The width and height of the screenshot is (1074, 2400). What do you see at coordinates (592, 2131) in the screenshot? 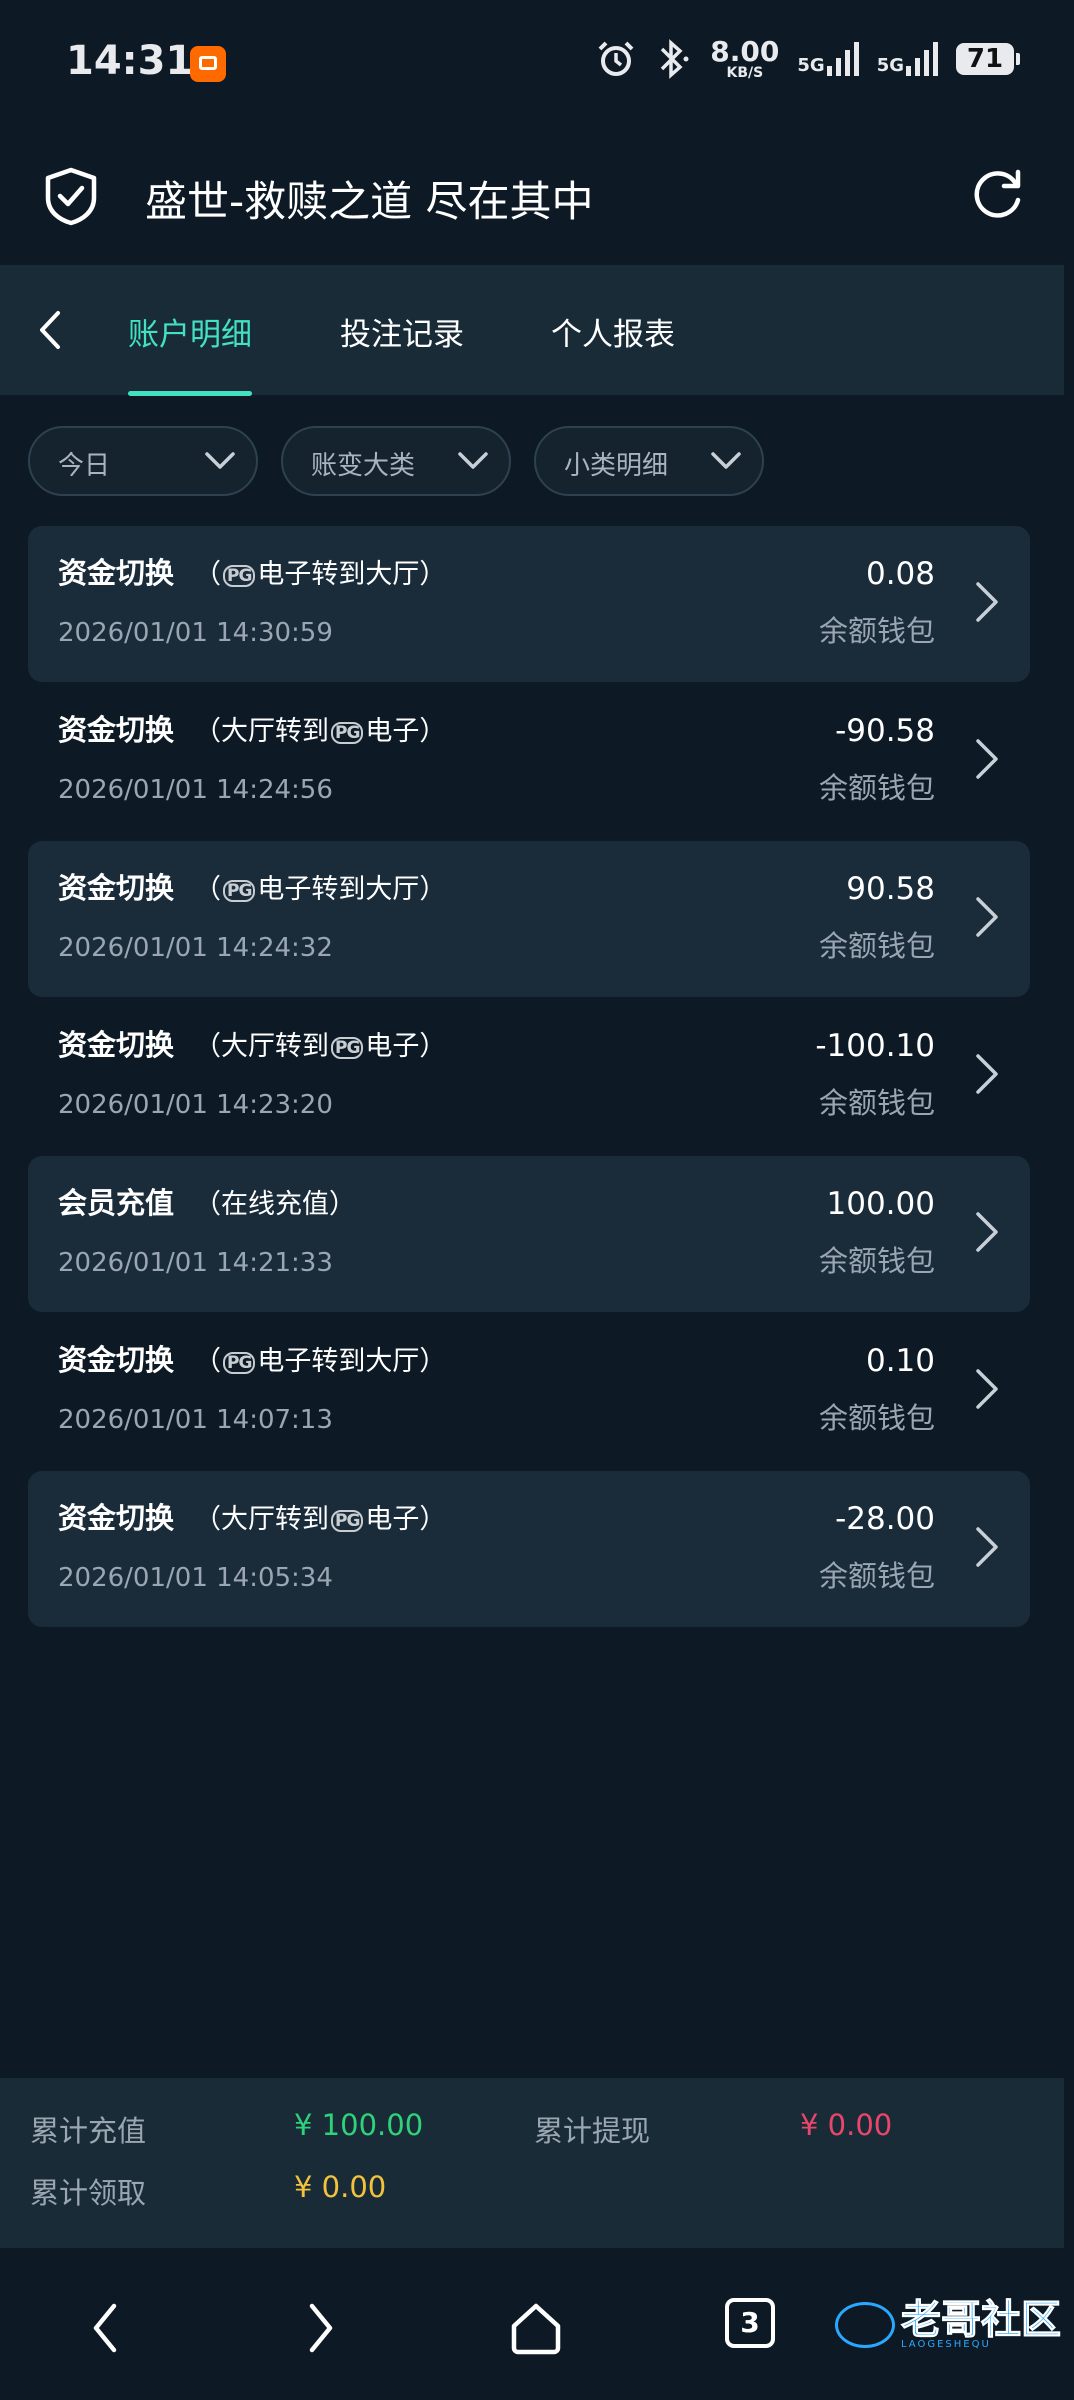
I see `total-withdraw-label: 累计提现` at bounding box center [592, 2131].